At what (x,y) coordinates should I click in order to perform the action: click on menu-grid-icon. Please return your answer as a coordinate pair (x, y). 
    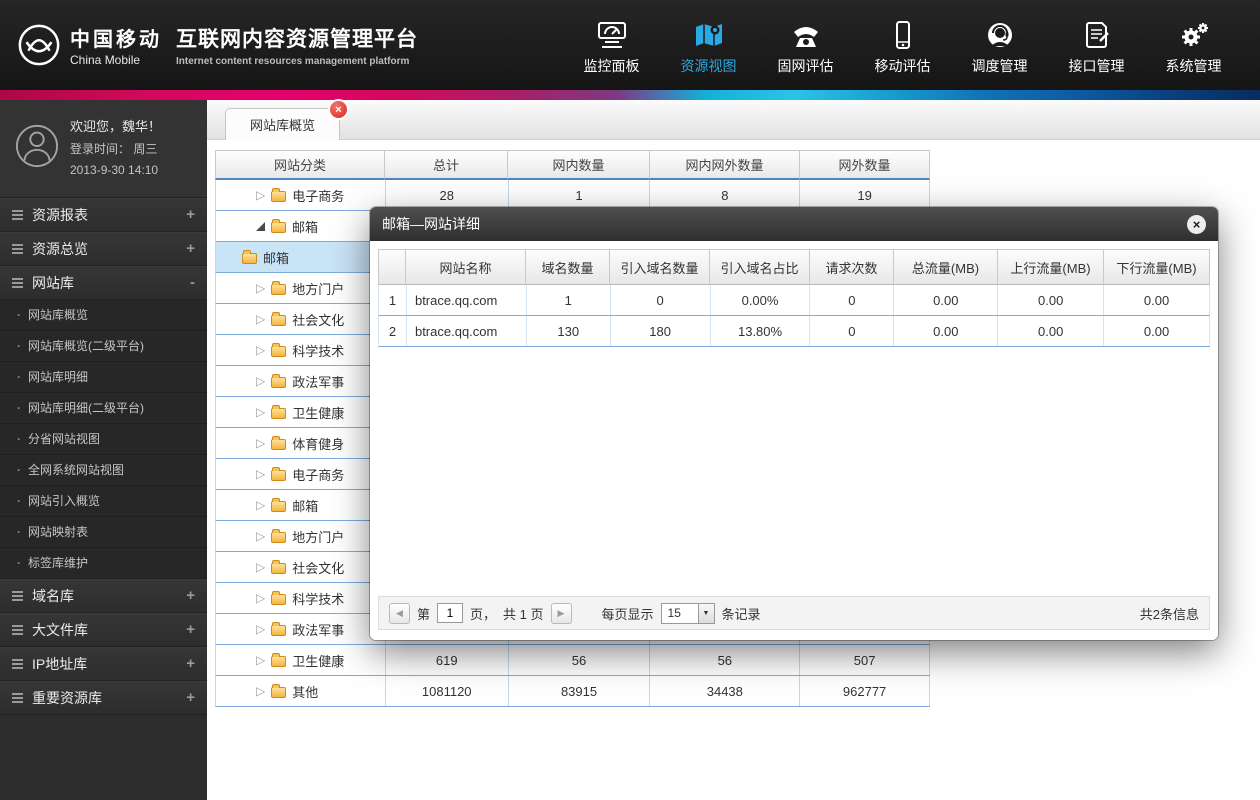
    Looking at the image, I should click on (17, 663).